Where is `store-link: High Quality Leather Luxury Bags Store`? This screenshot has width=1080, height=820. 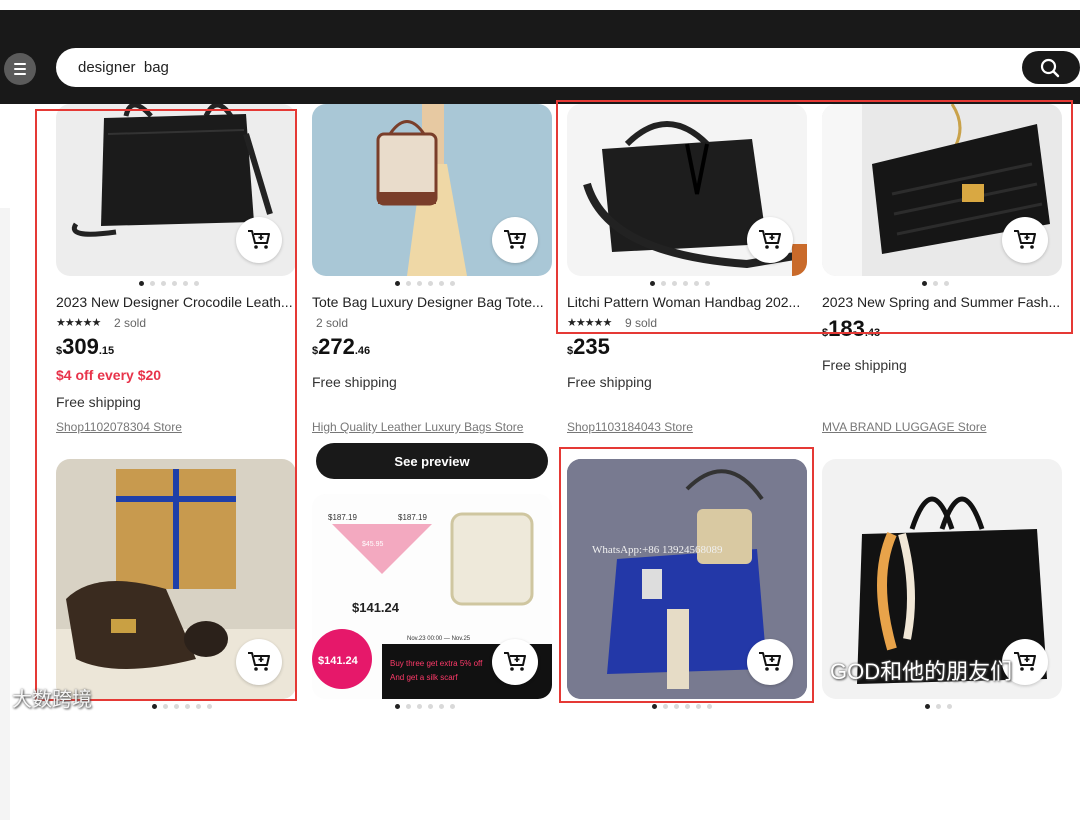
store-link: High Quality Leather Luxury Bags Store is located at coordinates (417, 427).